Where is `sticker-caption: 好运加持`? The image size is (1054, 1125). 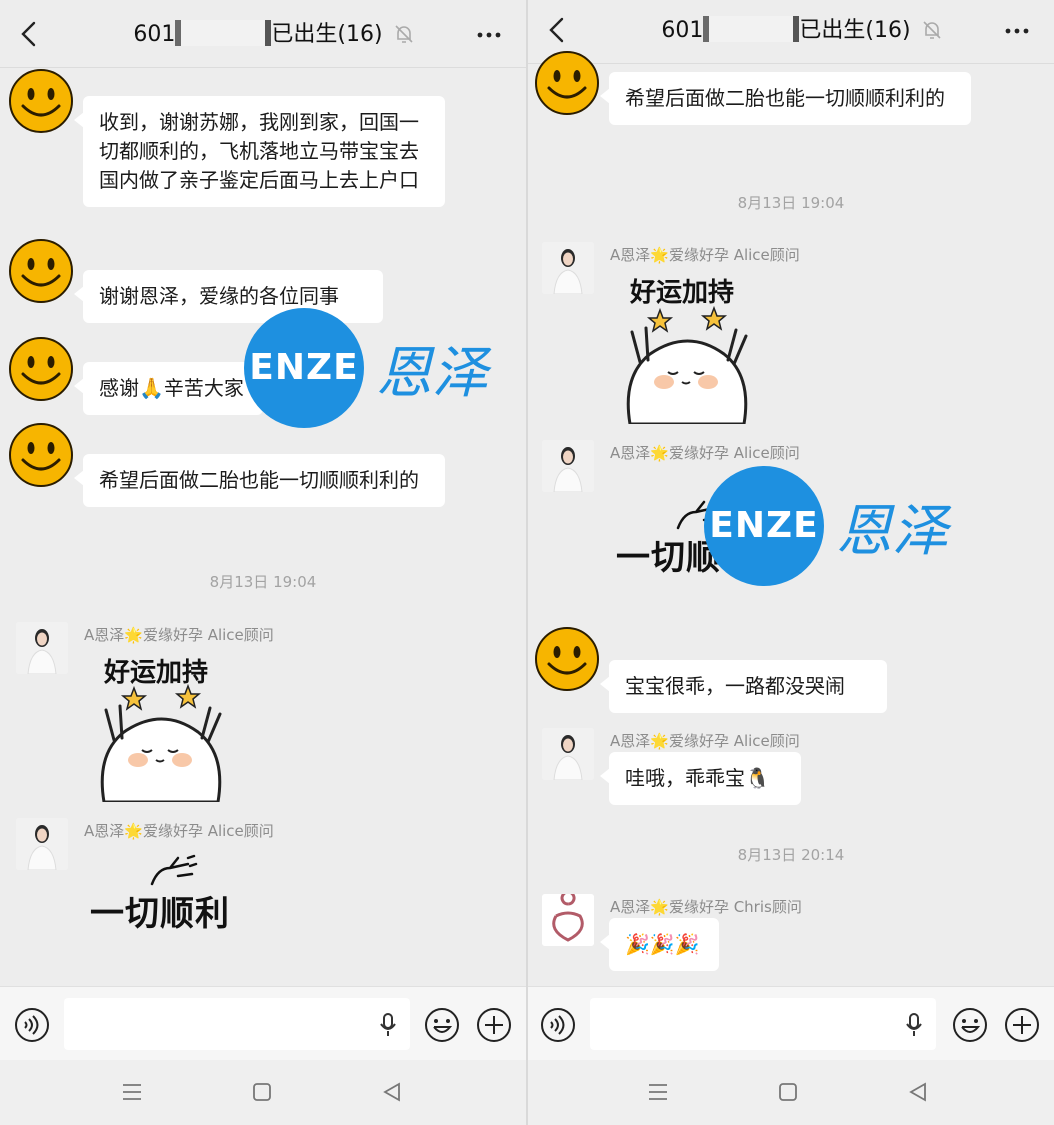 sticker-caption: 好运加持 is located at coordinates (682, 293).